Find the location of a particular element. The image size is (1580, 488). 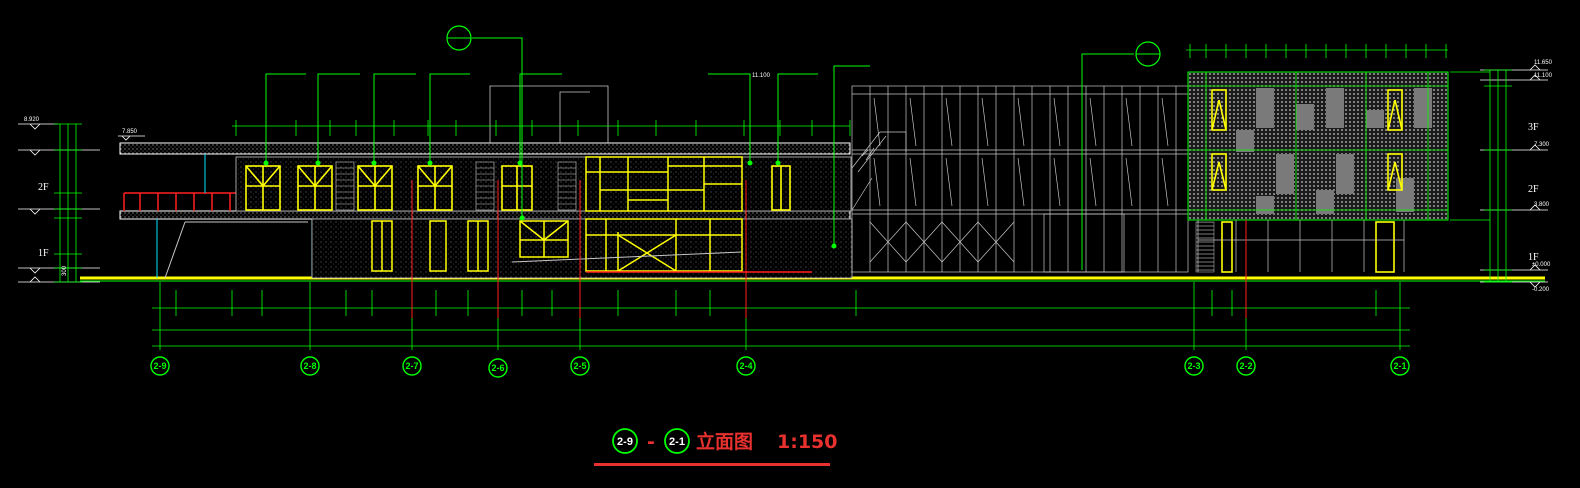

stair-brace is located at coordinates (175, 250).